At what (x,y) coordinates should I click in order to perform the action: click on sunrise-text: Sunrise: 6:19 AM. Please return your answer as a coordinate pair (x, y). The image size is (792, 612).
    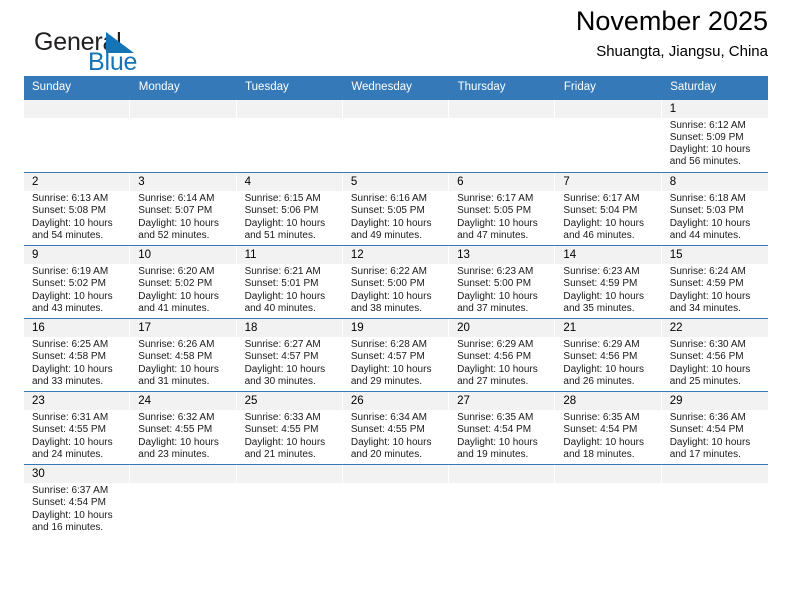
    Looking at the image, I should click on (70, 271).